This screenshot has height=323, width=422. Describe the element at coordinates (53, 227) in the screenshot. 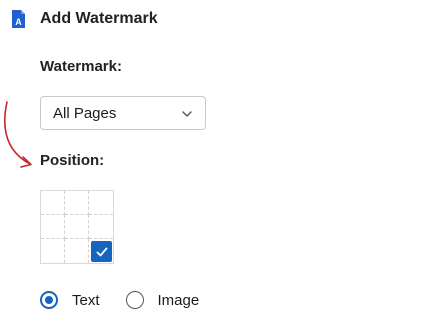

I see `position-cell-middle-left` at that location.